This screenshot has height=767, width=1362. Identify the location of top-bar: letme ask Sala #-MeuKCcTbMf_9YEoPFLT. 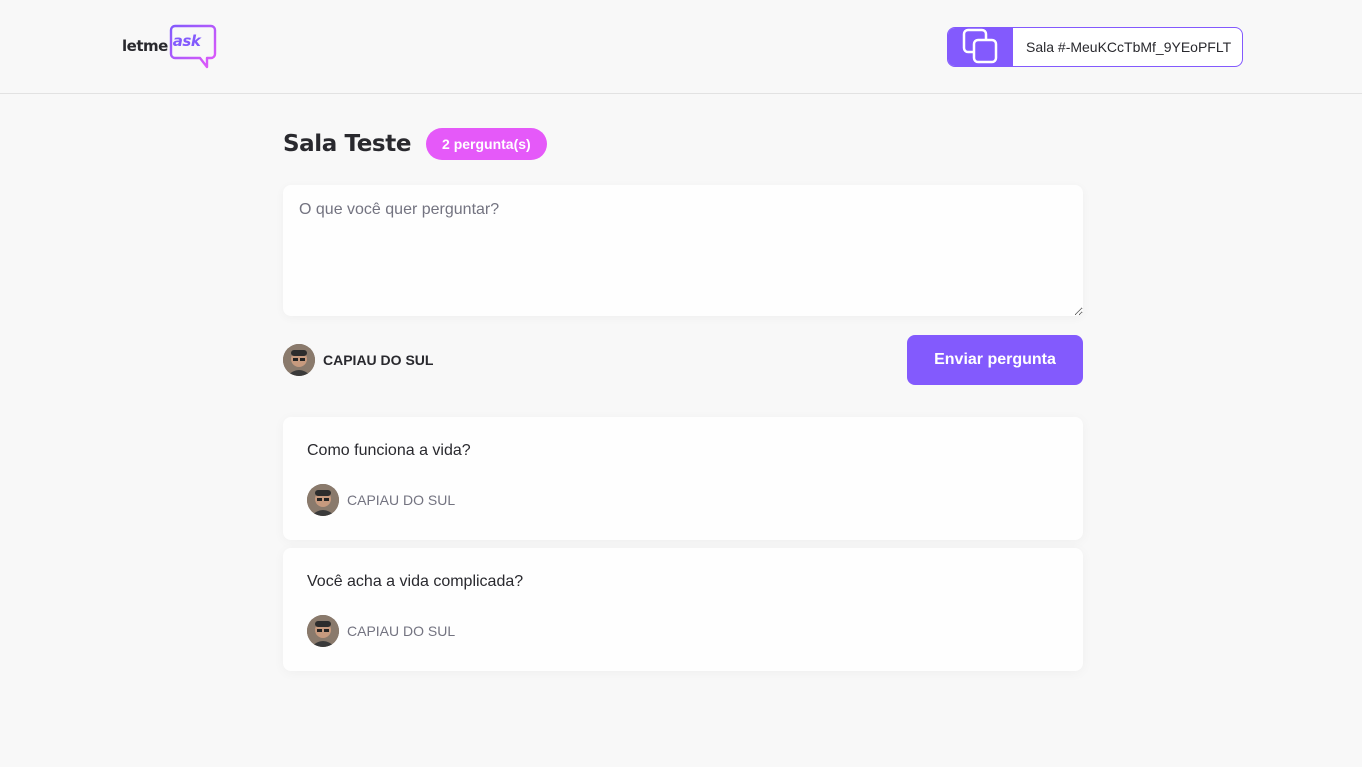
(681, 47).